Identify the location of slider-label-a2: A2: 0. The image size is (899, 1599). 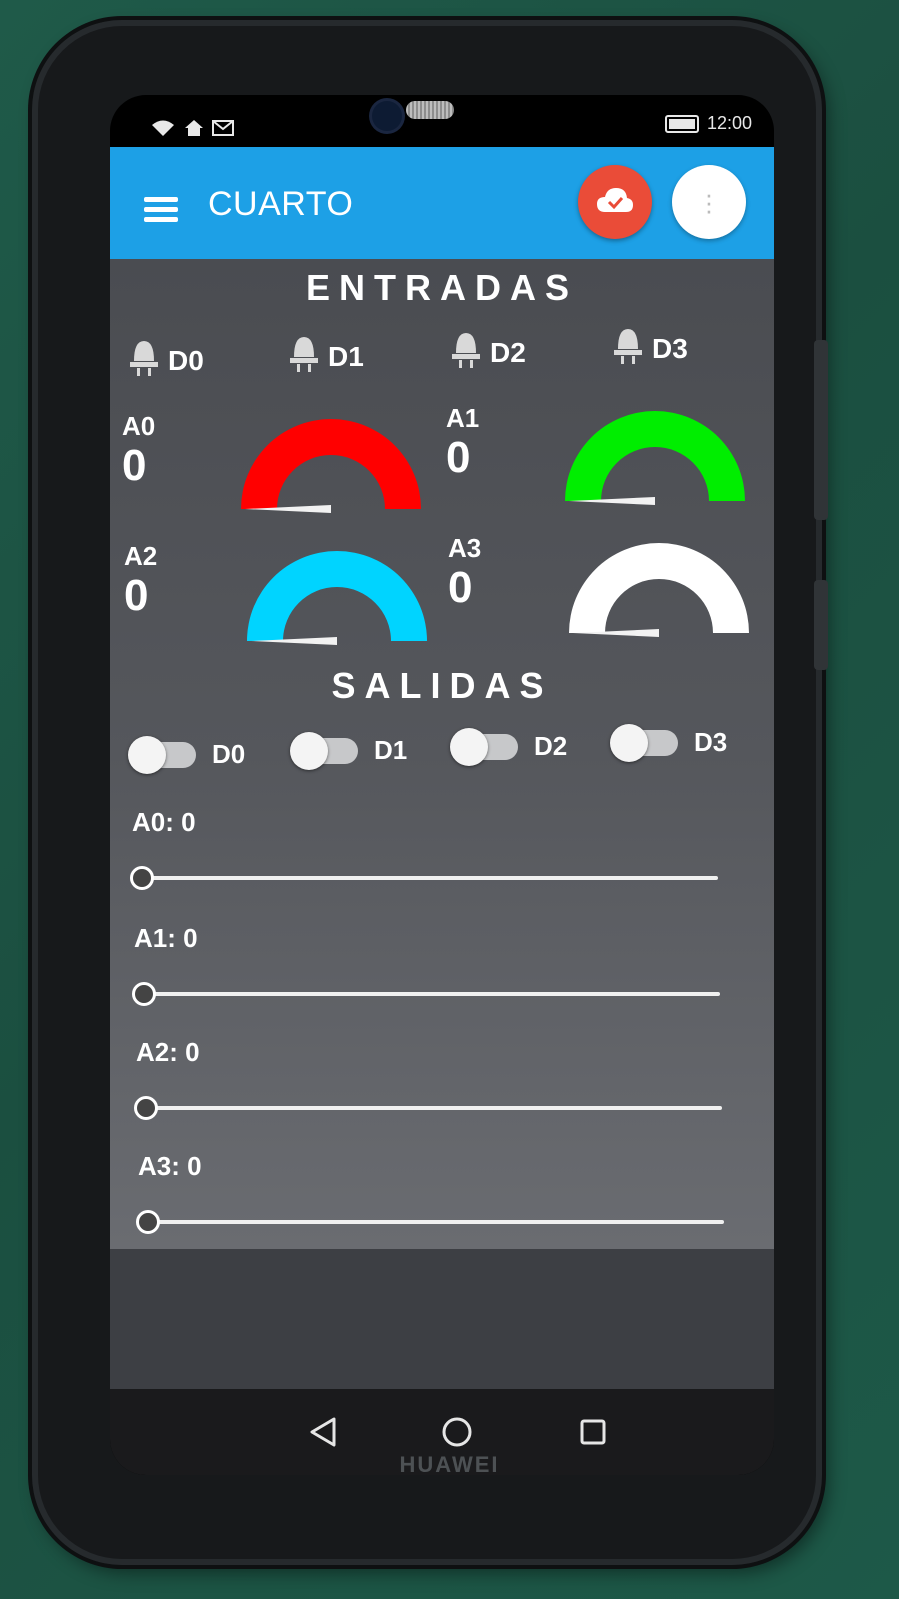
(168, 1052).